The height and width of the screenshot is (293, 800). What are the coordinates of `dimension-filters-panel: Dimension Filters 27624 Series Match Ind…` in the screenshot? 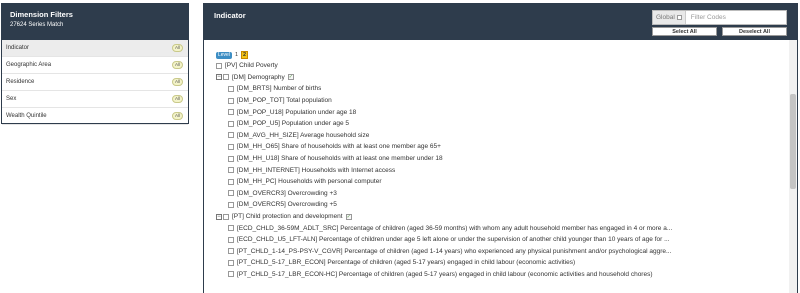 It's located at (95, 64).